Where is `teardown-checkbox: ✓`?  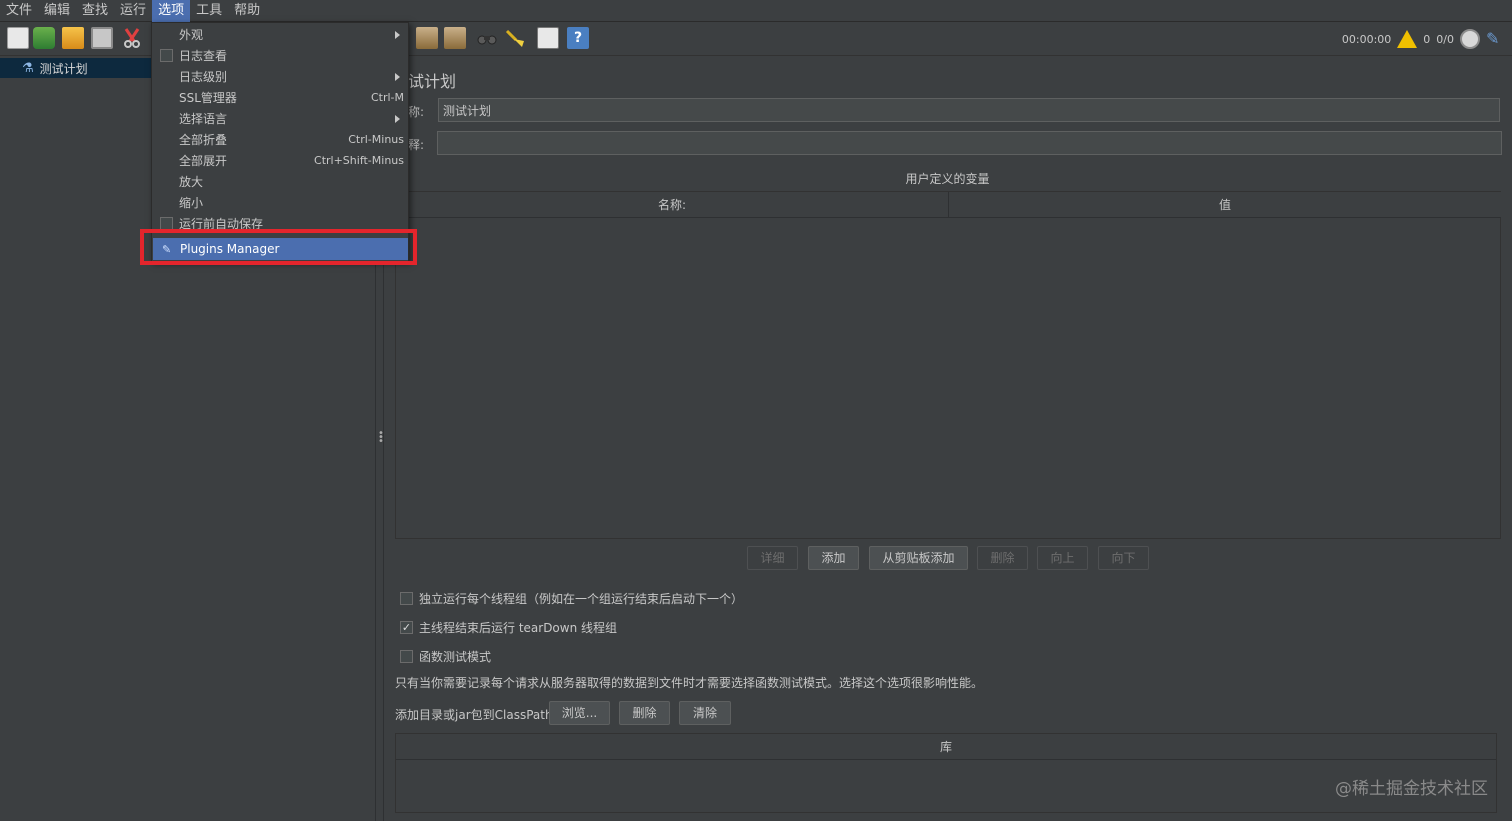 teardown-checkbox: ✓ is located at coordinates (406, 627).